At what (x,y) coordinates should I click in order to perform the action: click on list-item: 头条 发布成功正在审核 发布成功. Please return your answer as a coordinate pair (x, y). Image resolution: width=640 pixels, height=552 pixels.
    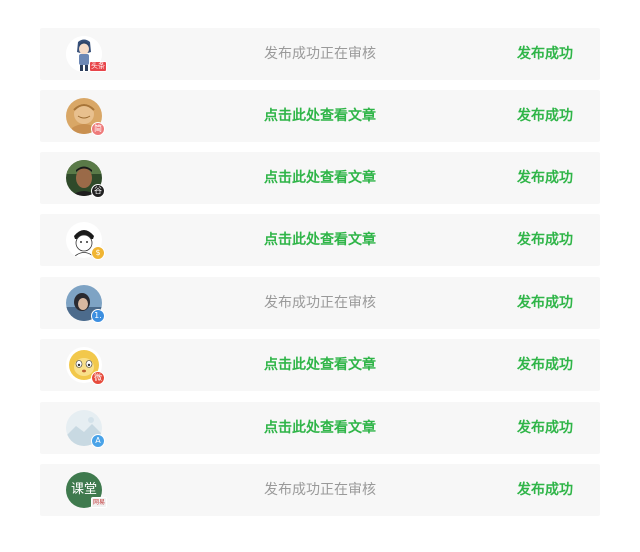
    Looking at the image, I should click on (320, 54).